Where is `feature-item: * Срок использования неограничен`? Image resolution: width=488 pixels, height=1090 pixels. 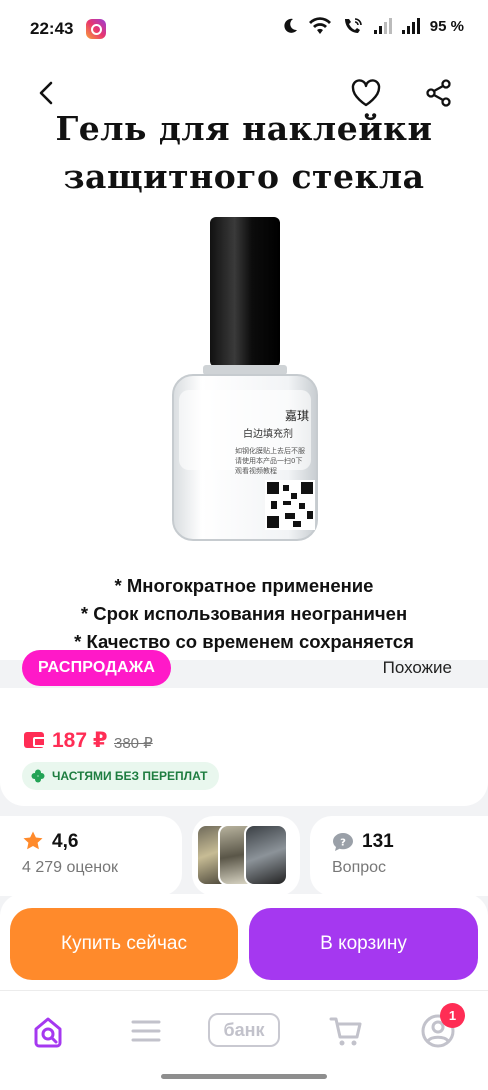 feature-item: * Срок использования неограничен is located at coordinates (244, 613).